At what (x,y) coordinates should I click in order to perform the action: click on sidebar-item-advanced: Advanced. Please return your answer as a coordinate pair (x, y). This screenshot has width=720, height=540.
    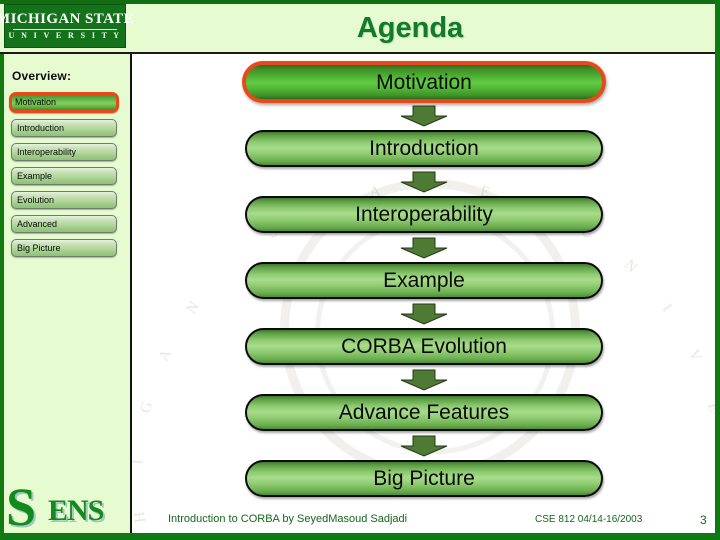
    Looking at the image, I should click on (64, 224).